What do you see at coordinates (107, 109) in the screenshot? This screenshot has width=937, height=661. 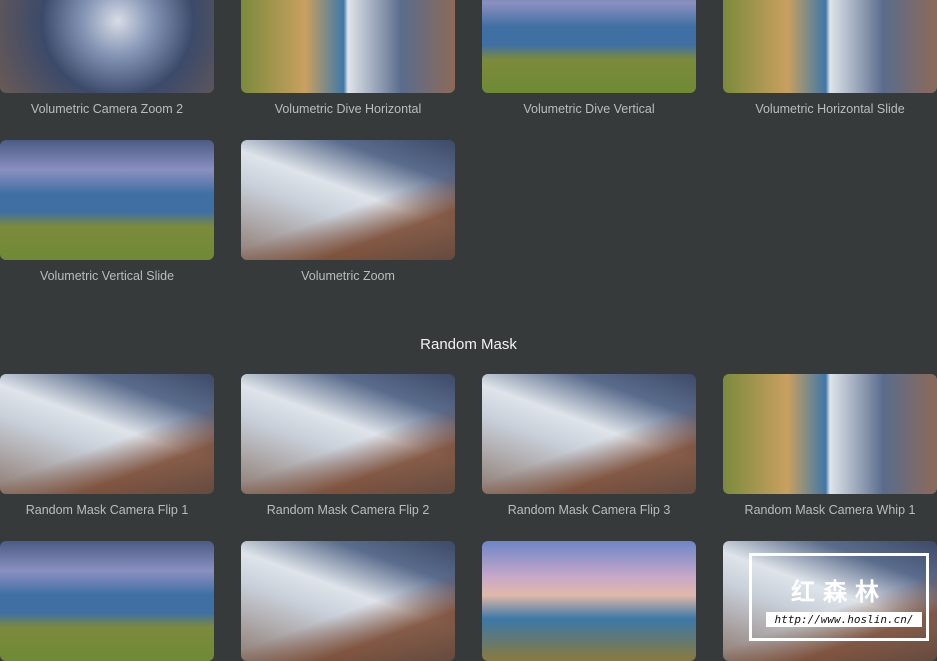 I see `transition-label: Volumetric Camera Zoom 2` at bounding box center [107, 109].